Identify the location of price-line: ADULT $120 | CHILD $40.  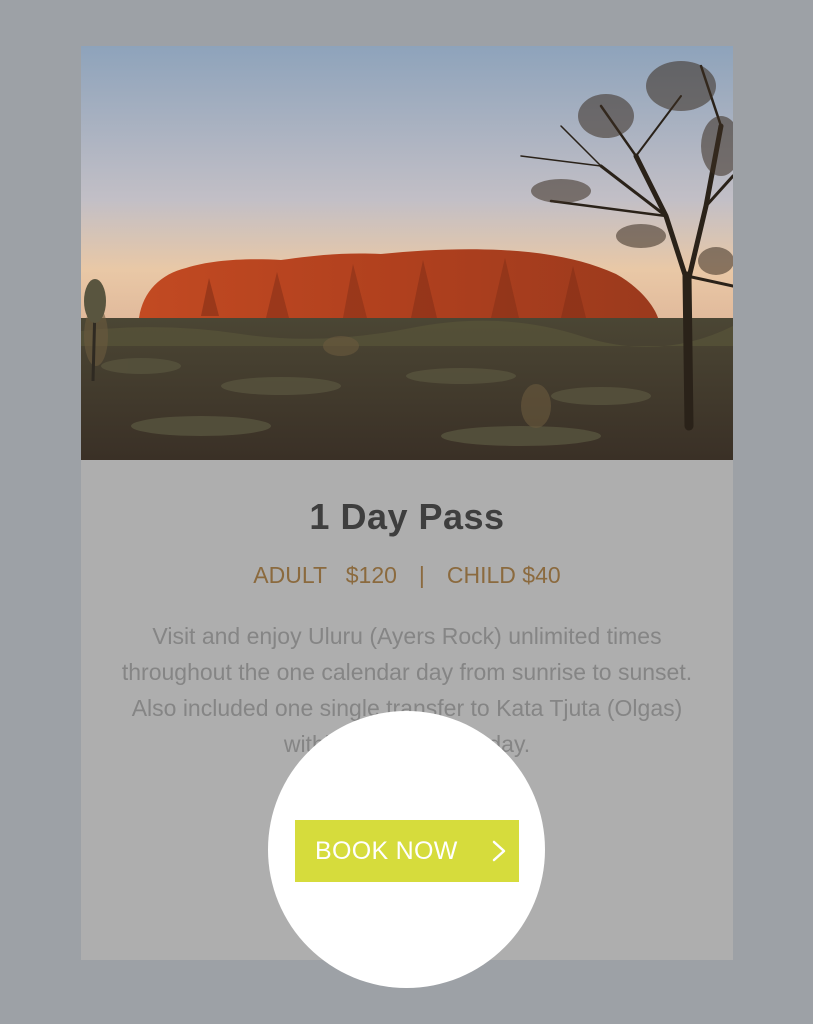
(407, 575).